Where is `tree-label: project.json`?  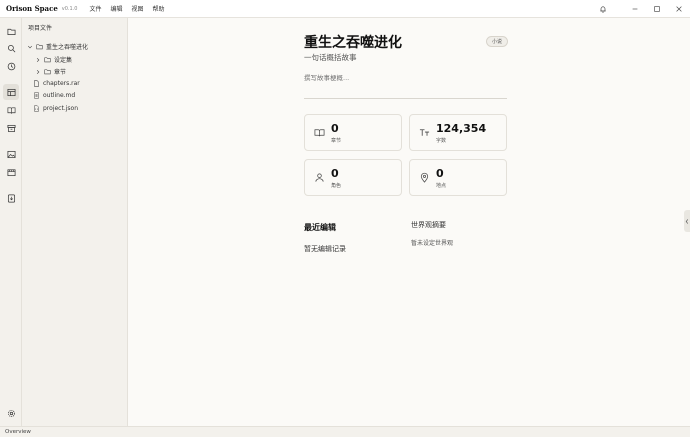
tree-label: project.json is located at coordinates (60, 108).